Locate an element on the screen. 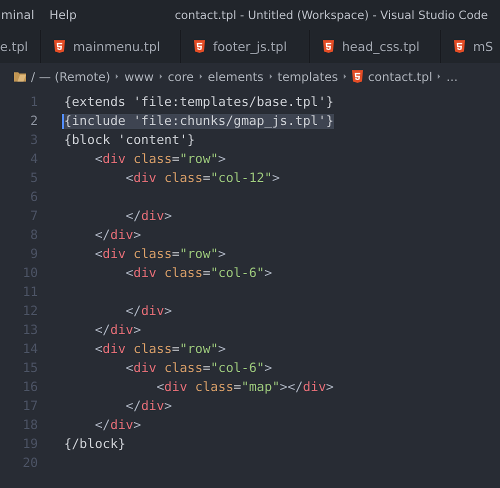 The height and width of the screenshot is (488, 500). menu-item: Help is located at coordinates (63, 15).